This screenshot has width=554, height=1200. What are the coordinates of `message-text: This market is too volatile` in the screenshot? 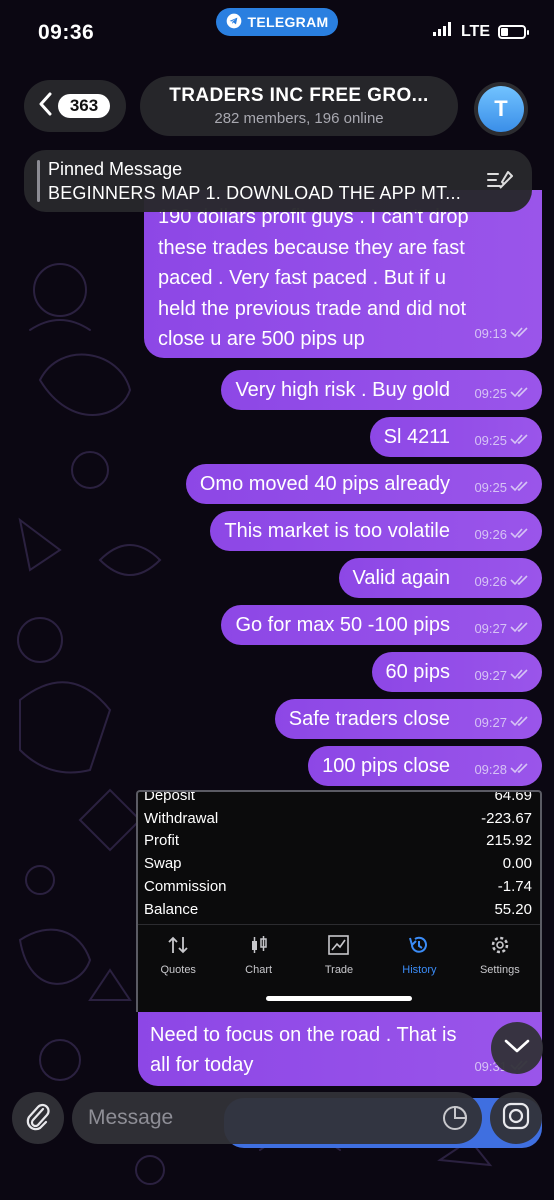 It's located at (337, 531).